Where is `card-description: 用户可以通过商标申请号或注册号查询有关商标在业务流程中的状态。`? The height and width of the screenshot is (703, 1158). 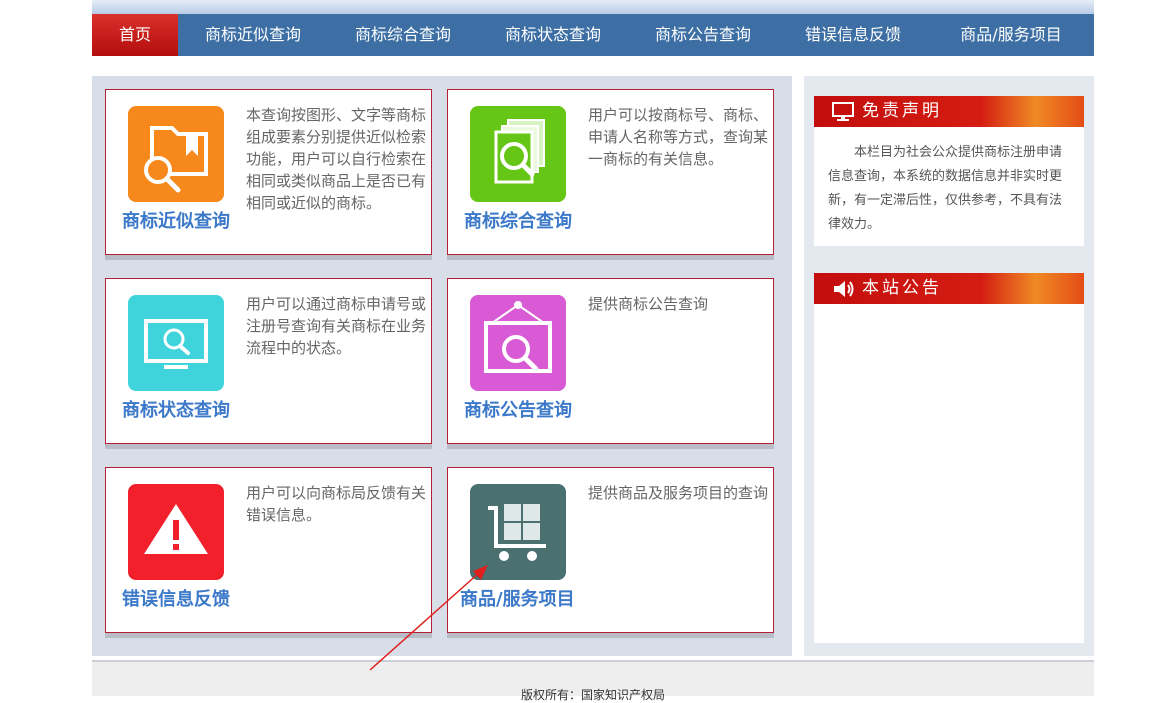 card-description: 用户可以通过商标申请号或注册号查询有关商标在业务流程中的状态。 is located at coordinates (336, 326).